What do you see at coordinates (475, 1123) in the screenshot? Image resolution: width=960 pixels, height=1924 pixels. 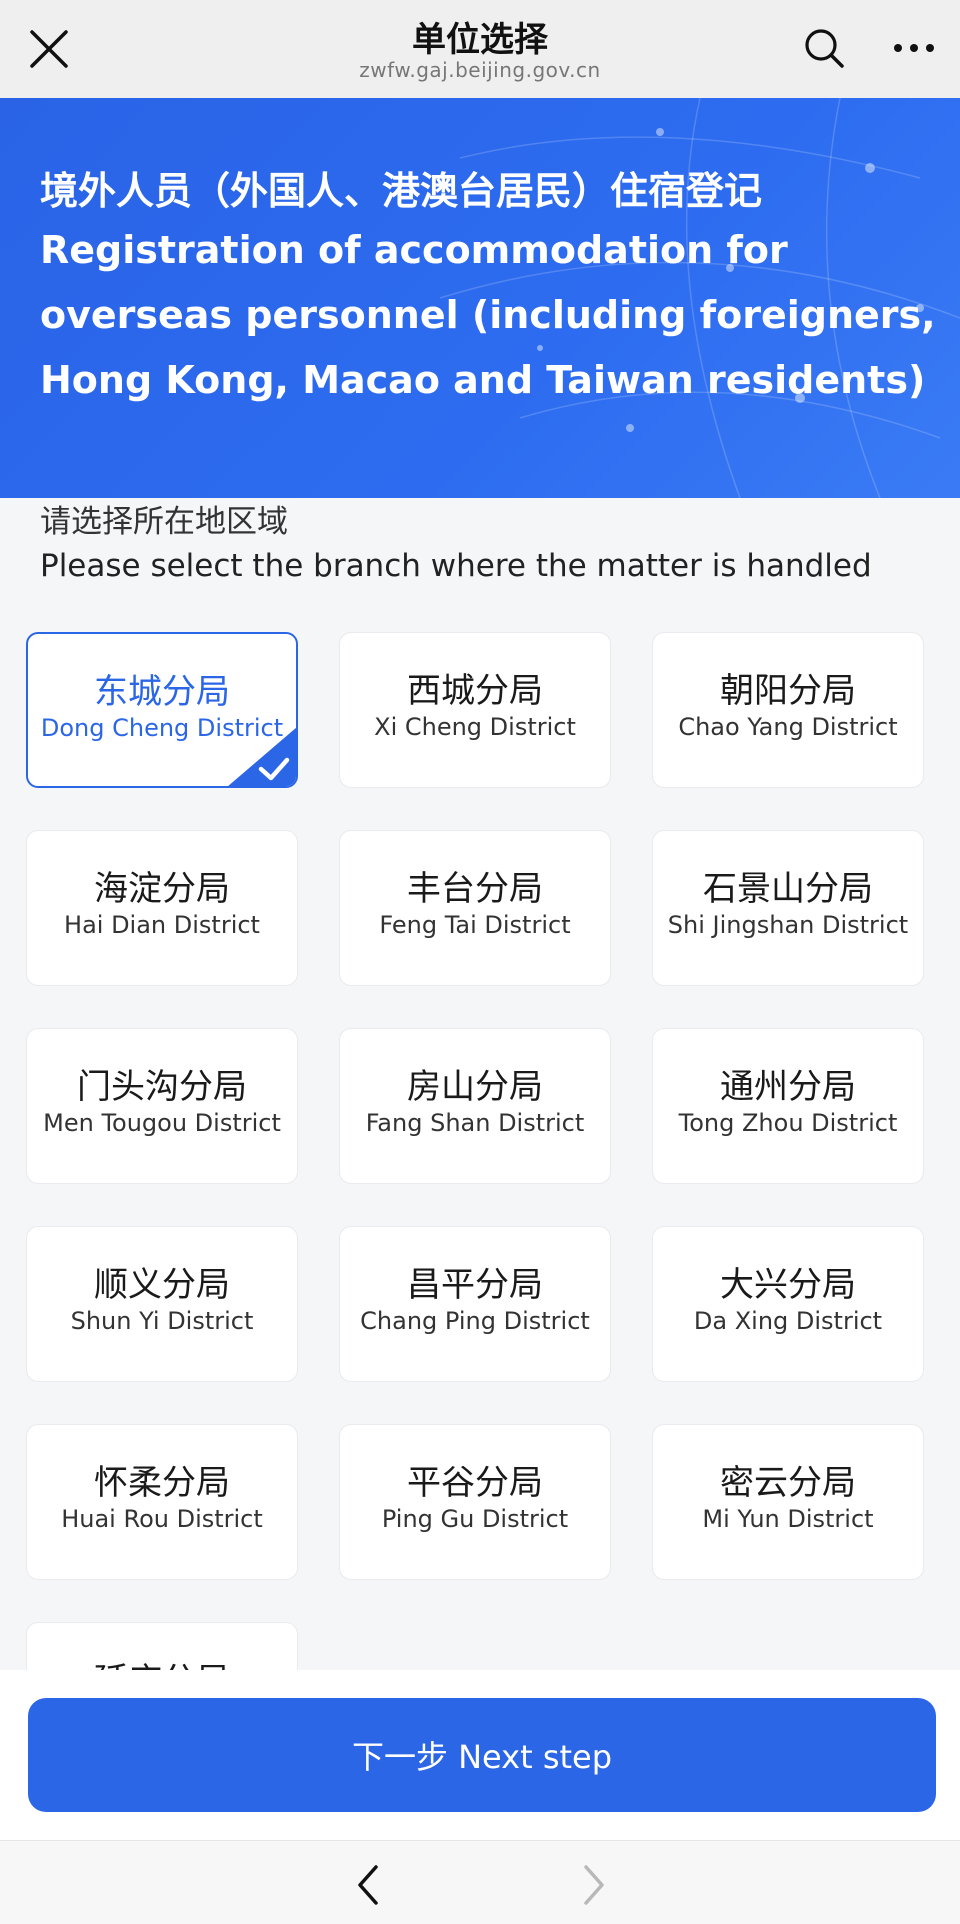 I see `district-name-en: Fang Shan District` at bounding box center [475, 1123].